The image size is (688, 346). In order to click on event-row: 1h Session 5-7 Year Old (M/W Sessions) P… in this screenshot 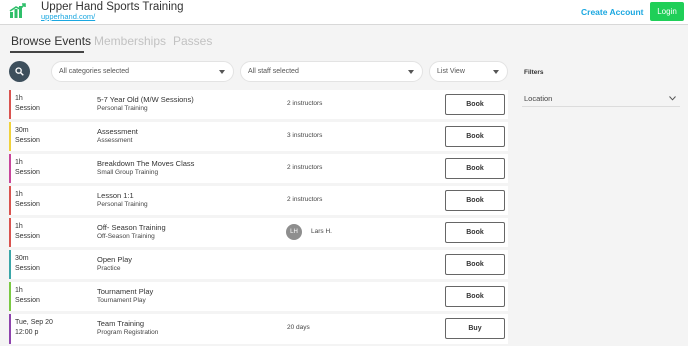, I will do `click(258, 104)`.